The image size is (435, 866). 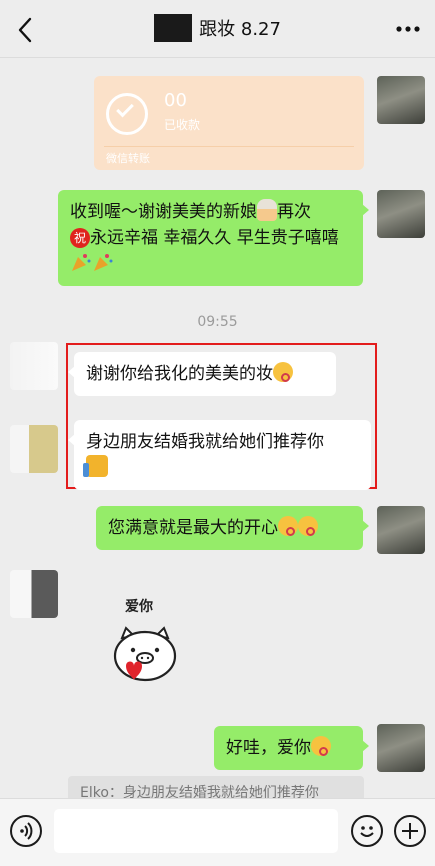 What do you see at coordinates (205, 442) in the screenshot?
I see `message-text: 身边朋友结婚我就给她们推荐你` at bounding box center [205, 442].